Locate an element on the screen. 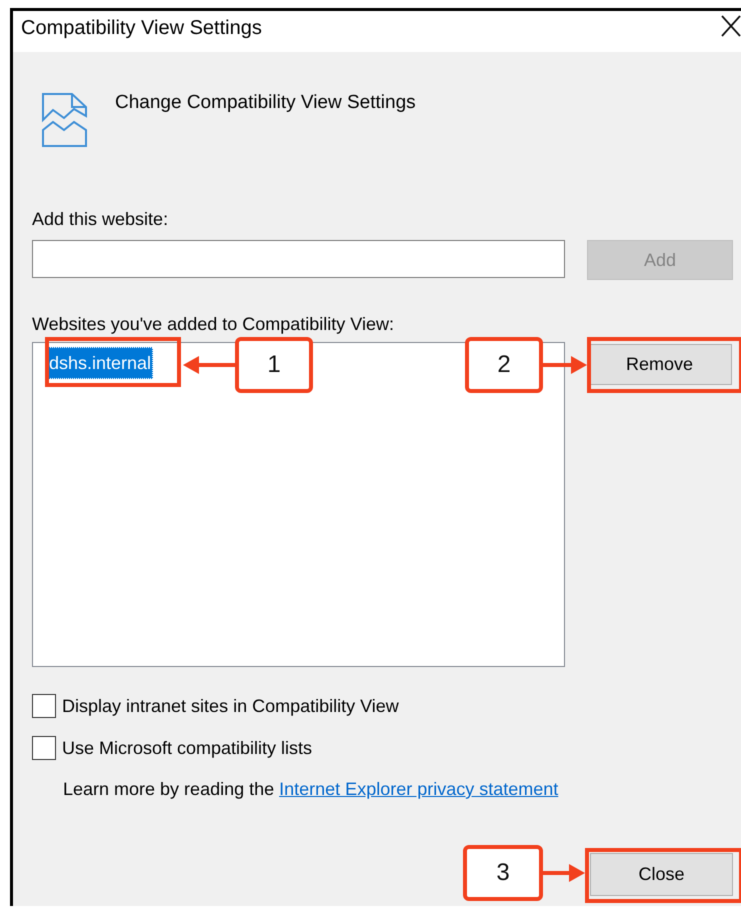  privacy-note: Learn more by reading the is located at coordinates (168, 789).